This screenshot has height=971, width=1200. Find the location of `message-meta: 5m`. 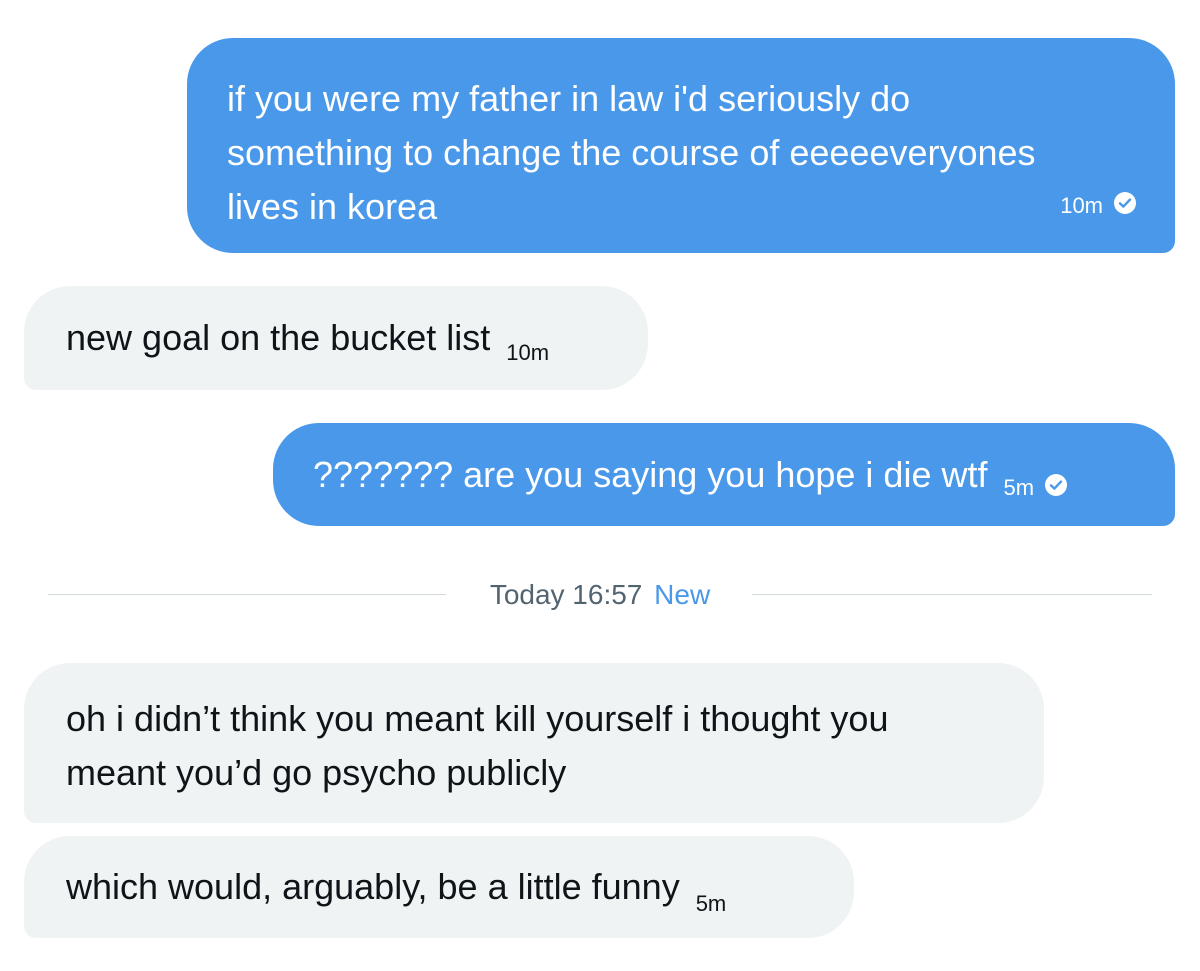

message-meta: 5m is located at coordinates (1035, 483).